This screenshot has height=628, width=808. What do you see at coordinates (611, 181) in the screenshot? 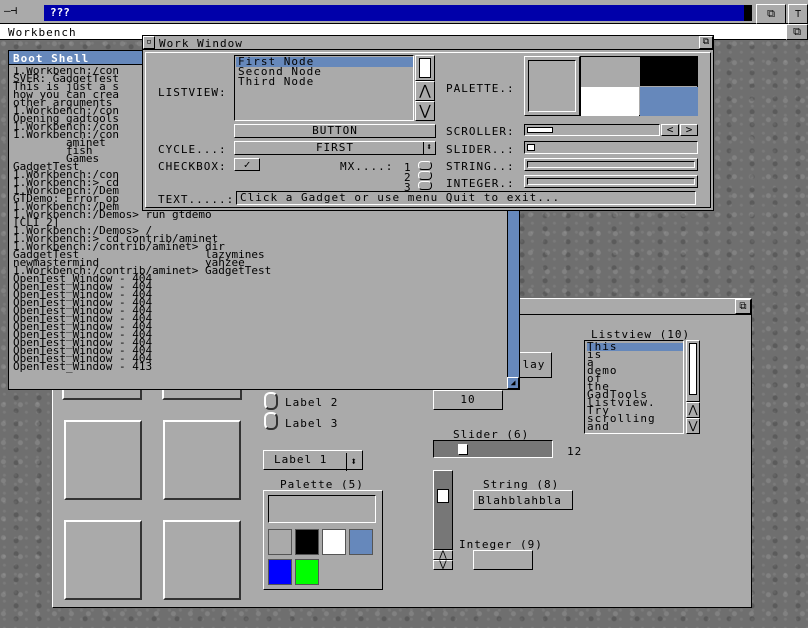
I see `work-integer-field` at bounding box center [611, 181].